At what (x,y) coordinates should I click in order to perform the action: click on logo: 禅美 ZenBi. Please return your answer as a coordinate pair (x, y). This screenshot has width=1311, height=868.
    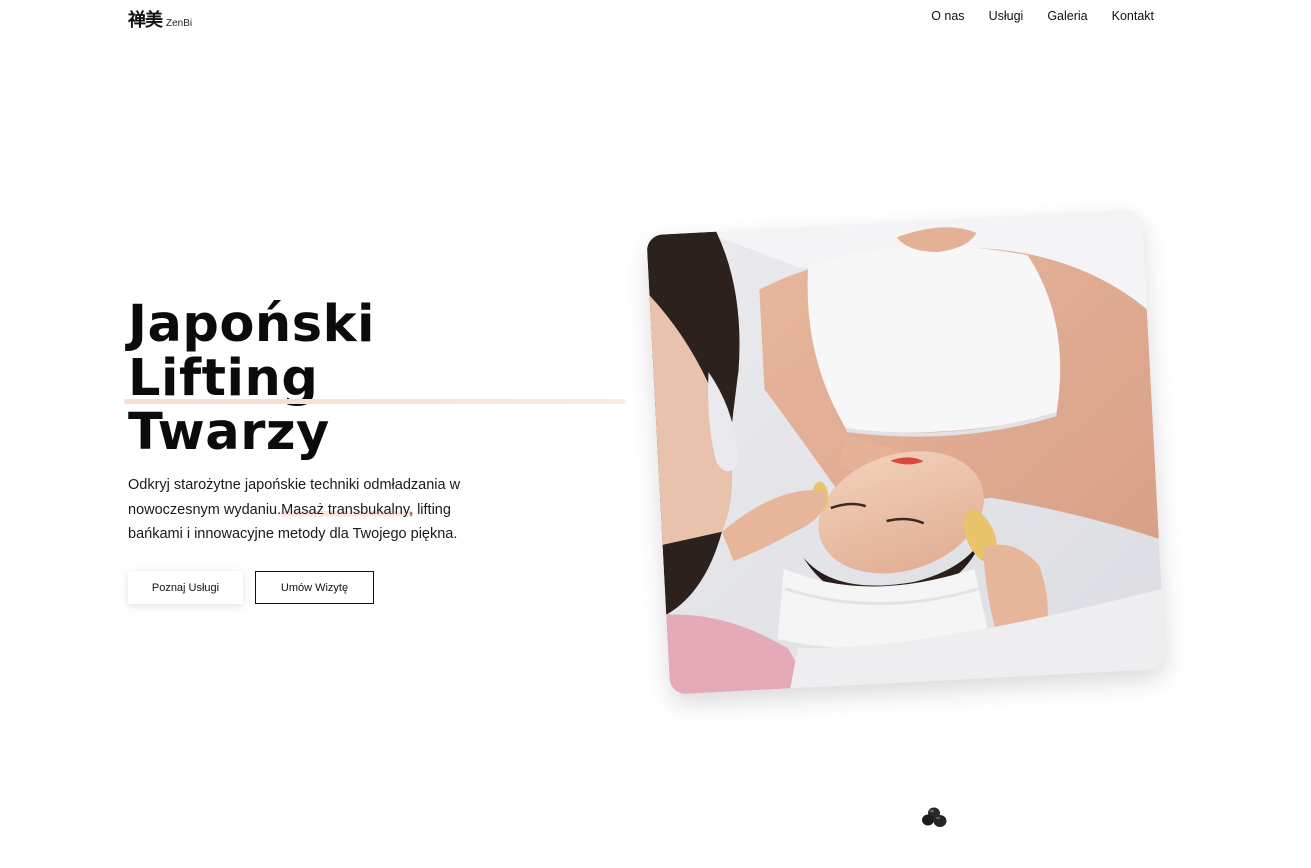
    Looking at the image, I should click on (160, 19).